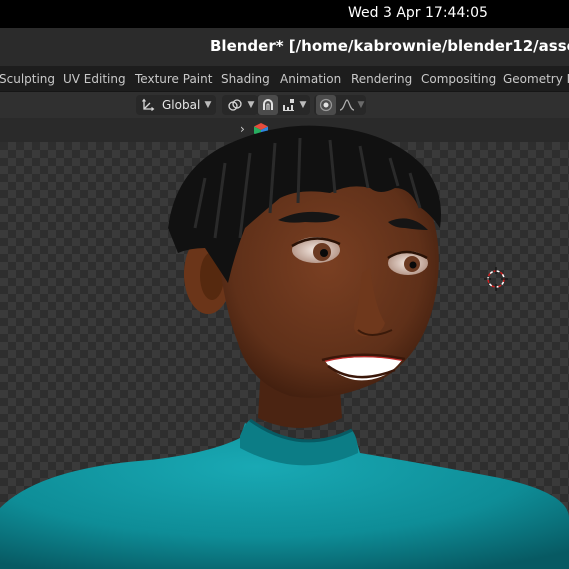  I want to click on pupil-left, so click(324, 253).